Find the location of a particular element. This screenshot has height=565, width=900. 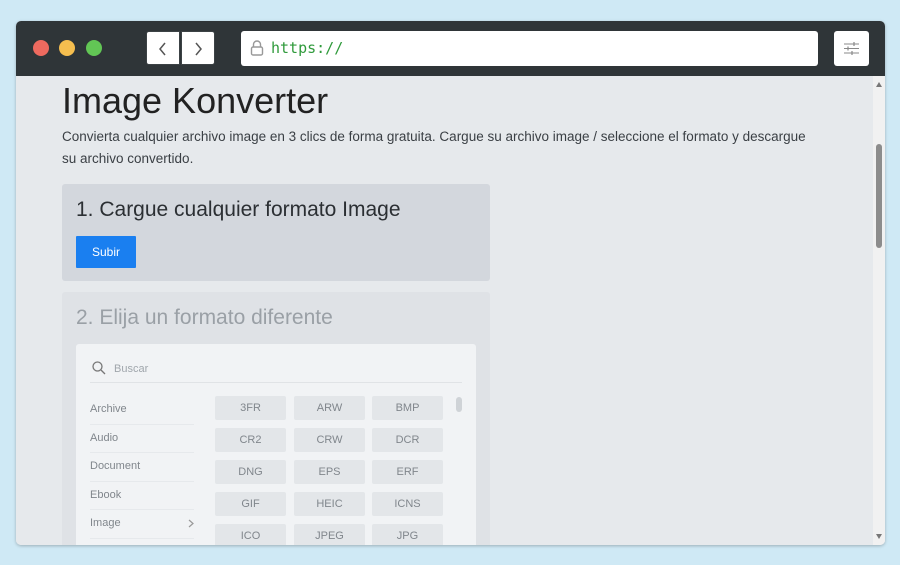

category-label: Image is located at coordinates (105, 523).